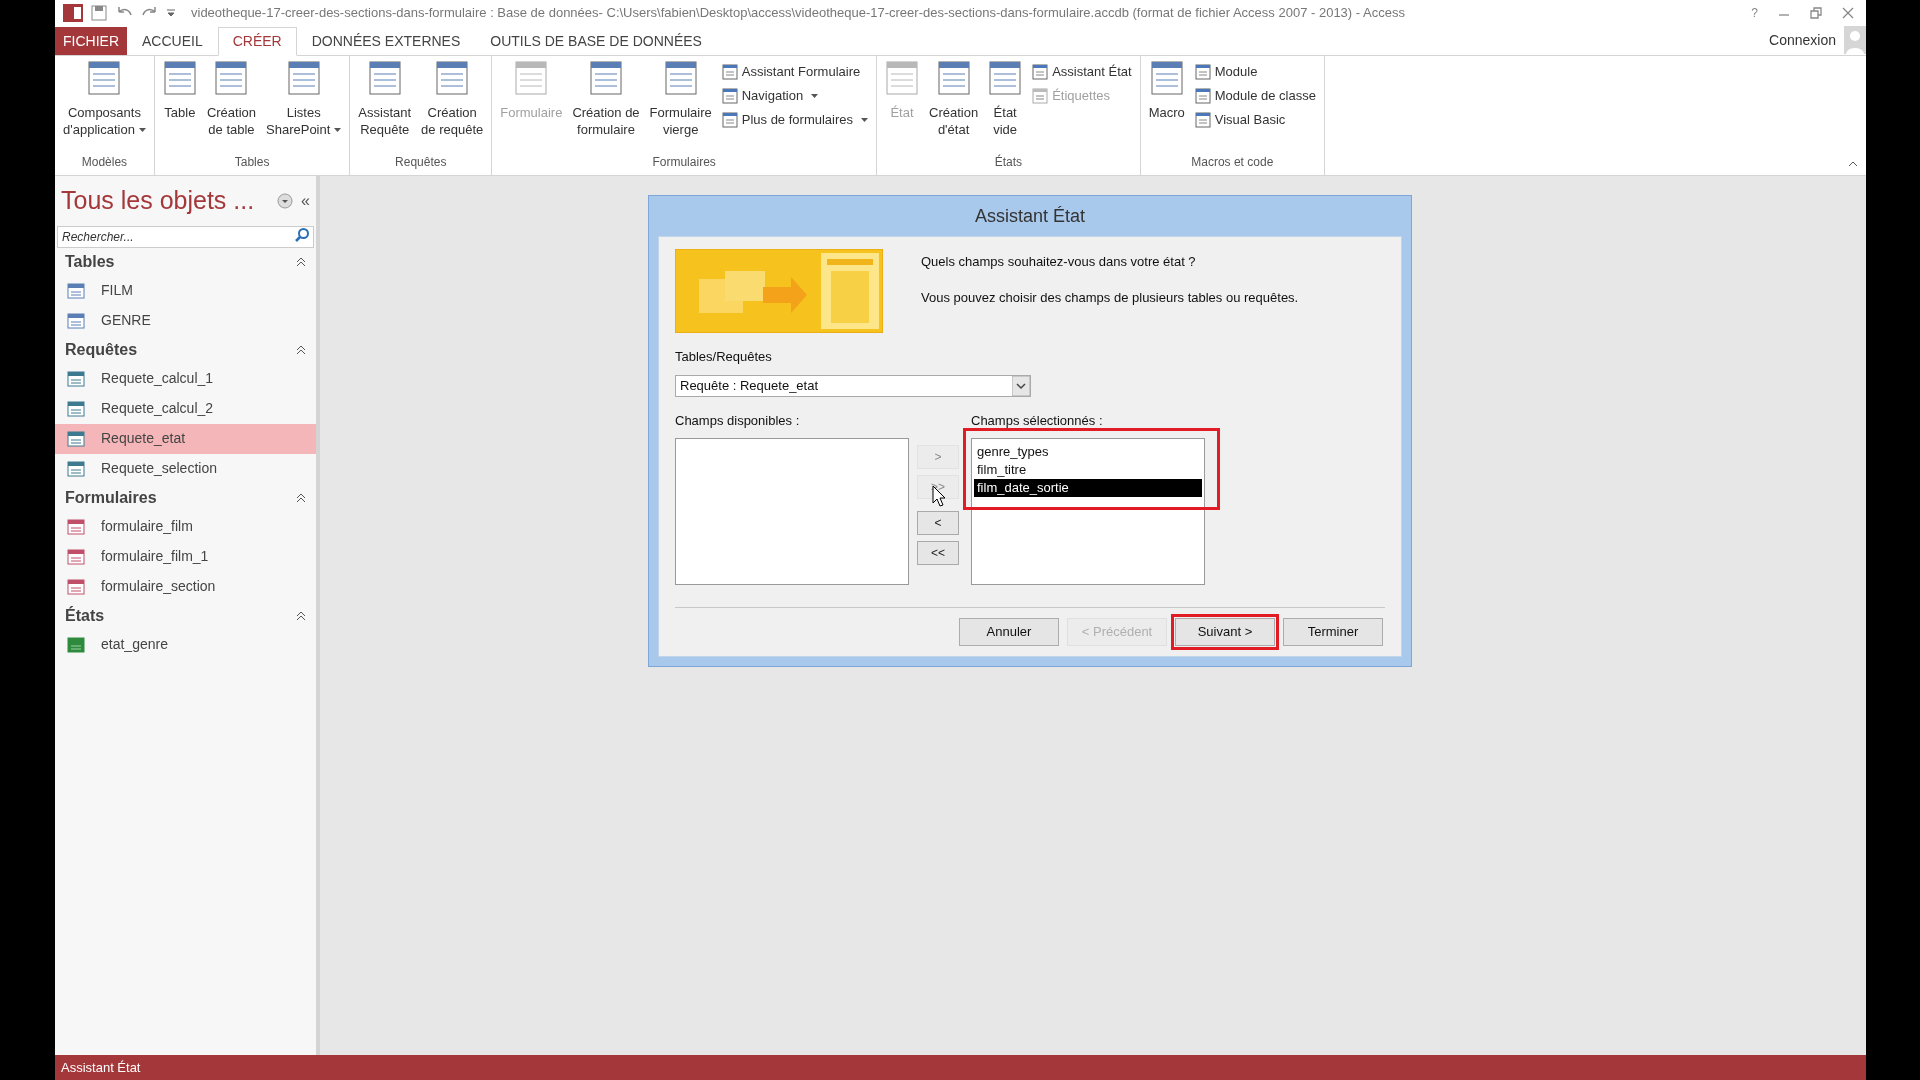 The height and width of the screenshot is (1080, 1920). What do you see at coordinates (452, 99) in the screenshot?
I see `ribbon-button: Création de requête` at bounding box center [452, 99].